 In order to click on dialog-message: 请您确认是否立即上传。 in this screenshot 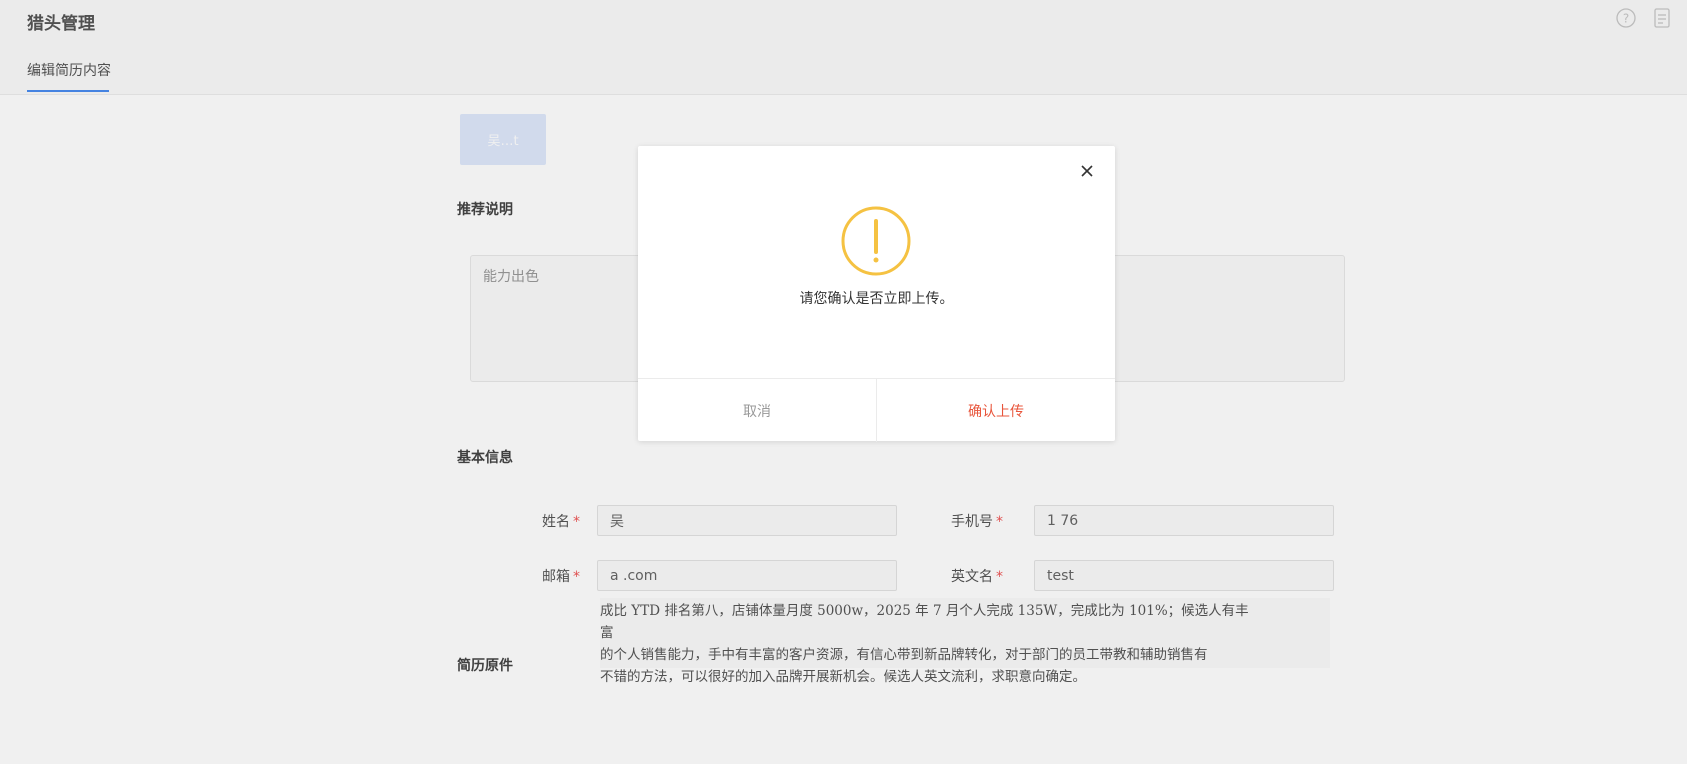, I will do `click(876, 299)`.